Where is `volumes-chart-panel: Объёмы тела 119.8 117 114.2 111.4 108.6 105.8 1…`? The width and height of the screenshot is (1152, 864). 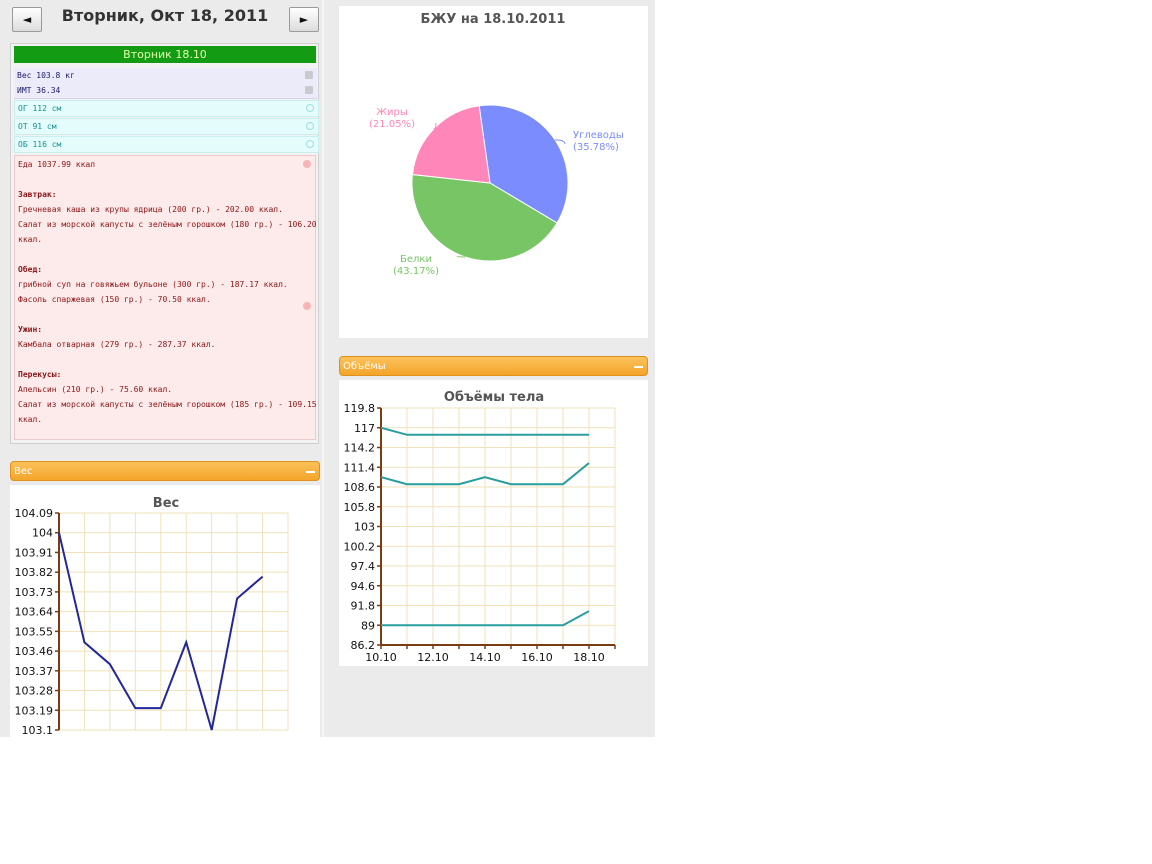
volumes-chart-panel: Объёмы тела 119.8 117 114.2 111.4 108.6 105.8 1… is located at coordinates (493, 523).